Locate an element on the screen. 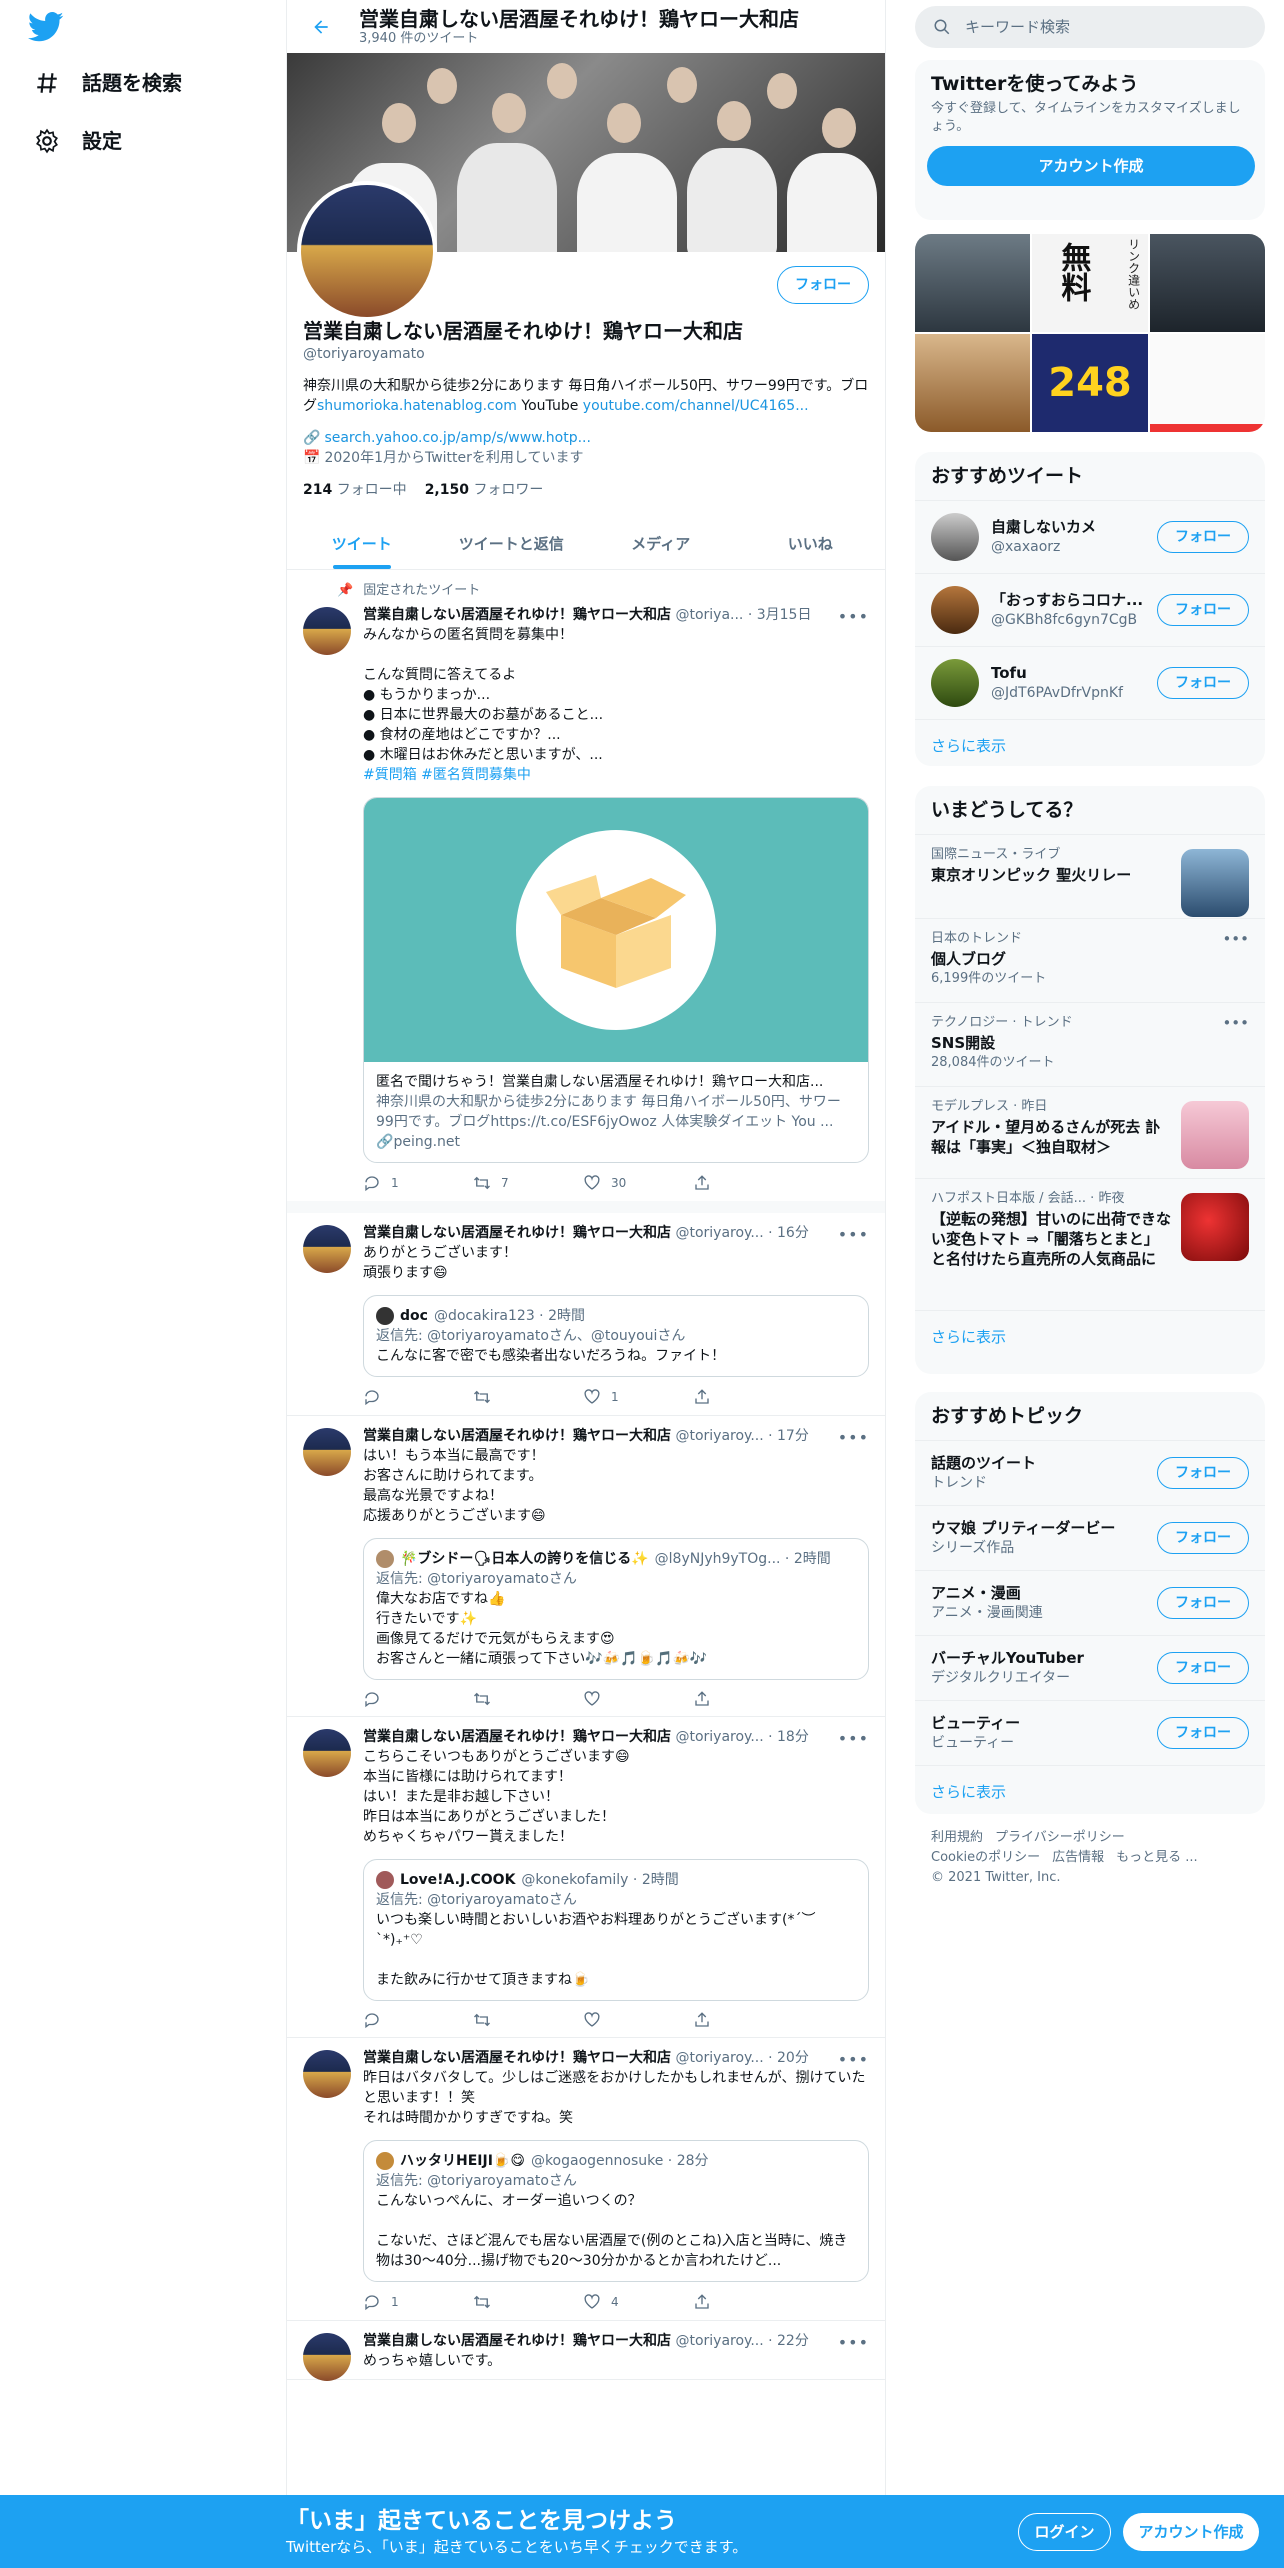 This screenshot has width=1284, height=2568. following-link: 214 フォロー中 is located at coordinates (355, 490).